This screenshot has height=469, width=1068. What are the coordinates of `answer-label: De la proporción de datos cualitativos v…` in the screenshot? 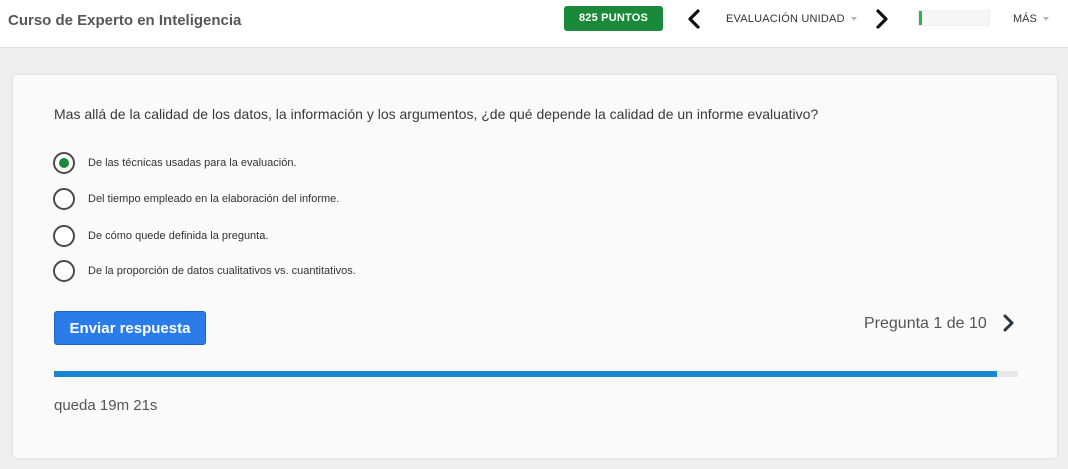 It's located at (222, 271).